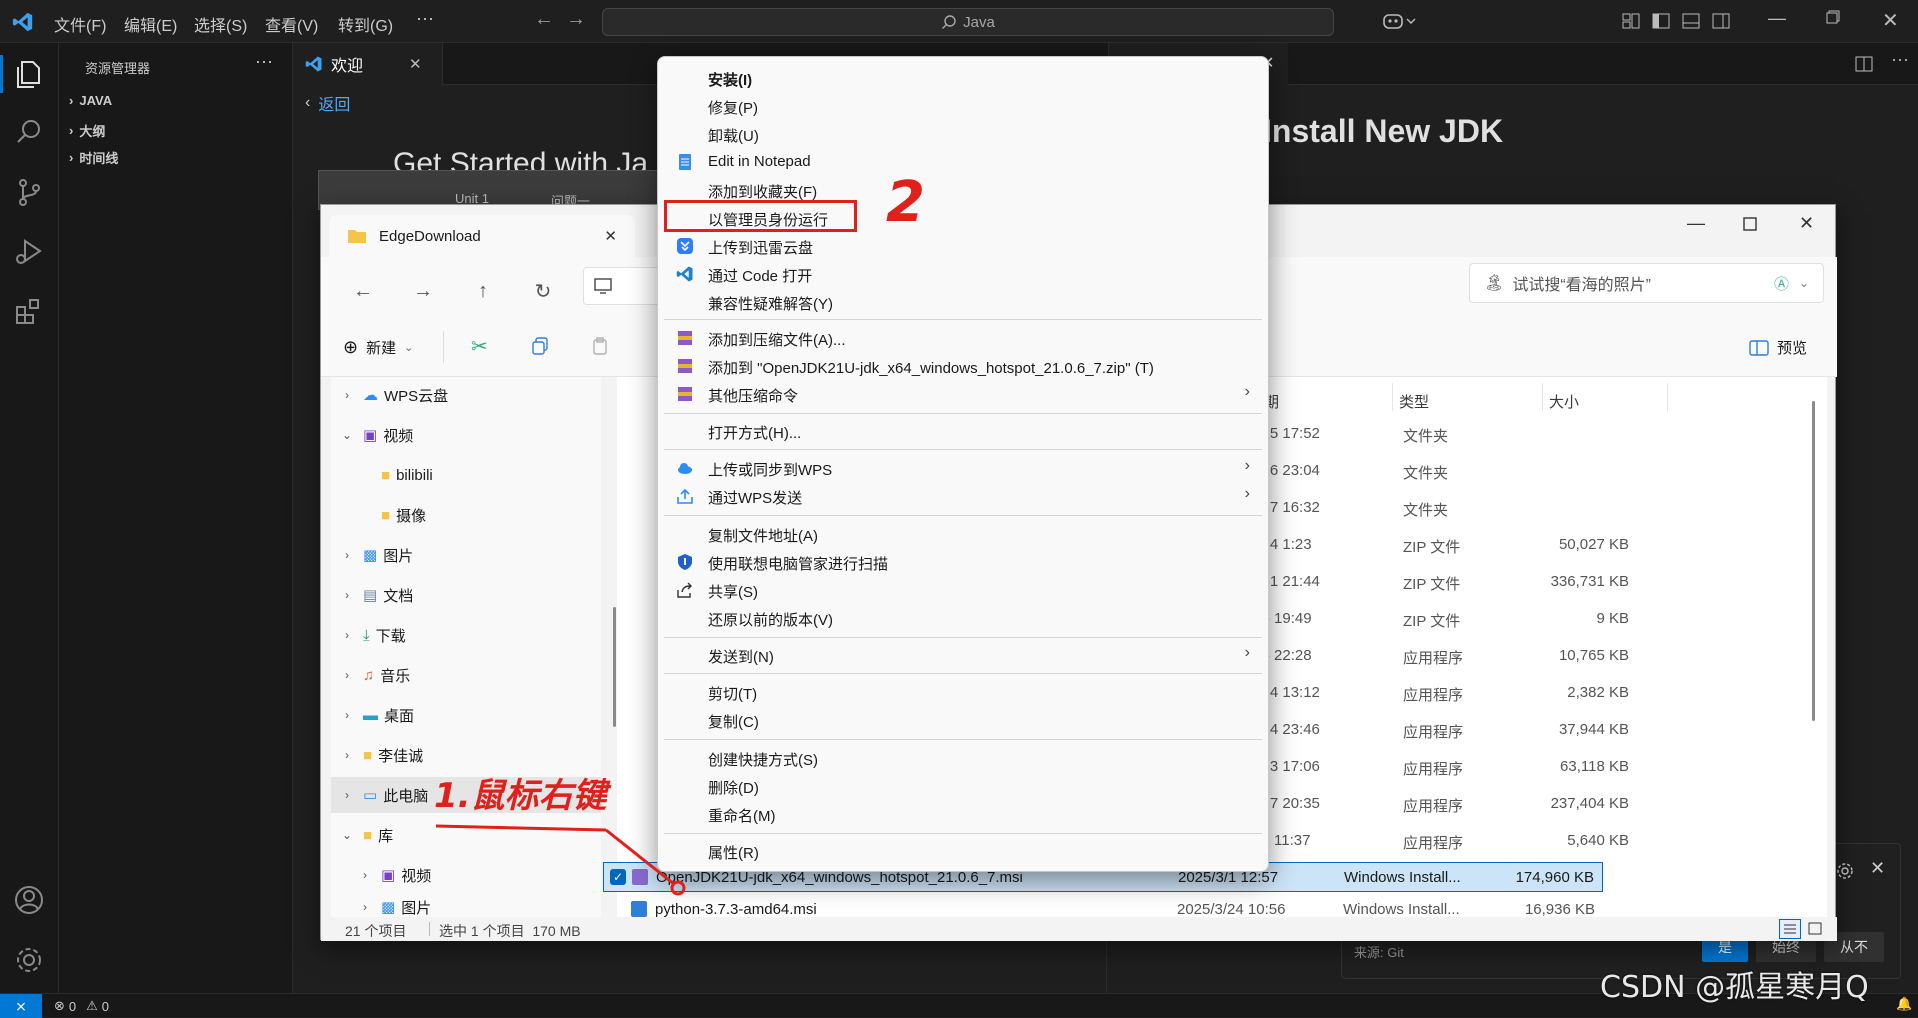 The width and height of the screenshot is (1918, 1018). What do you see at coordinates (21, 1006) in the screenshot?
I see `remote-indicator-icon: ⨯` at bounding box center [21, 1006].